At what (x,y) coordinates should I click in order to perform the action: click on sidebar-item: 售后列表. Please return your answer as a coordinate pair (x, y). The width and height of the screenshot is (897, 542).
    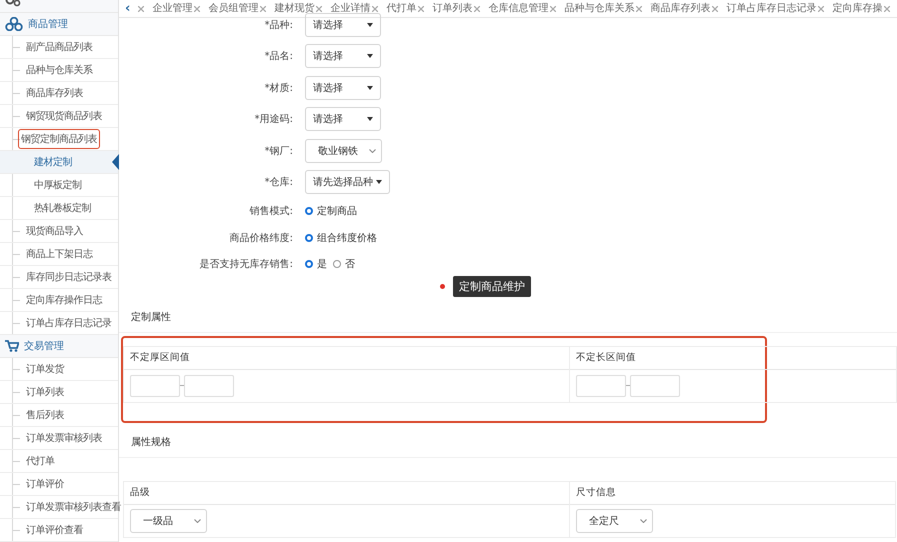
    Looking at the image, I should click on (45, 415).